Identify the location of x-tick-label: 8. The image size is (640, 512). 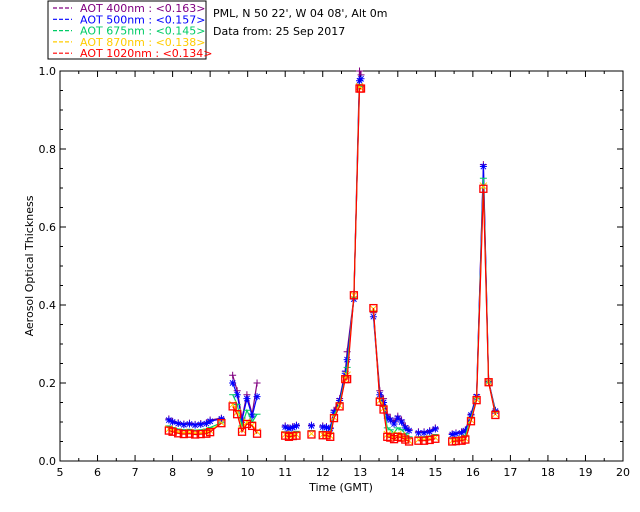
(172, 472).